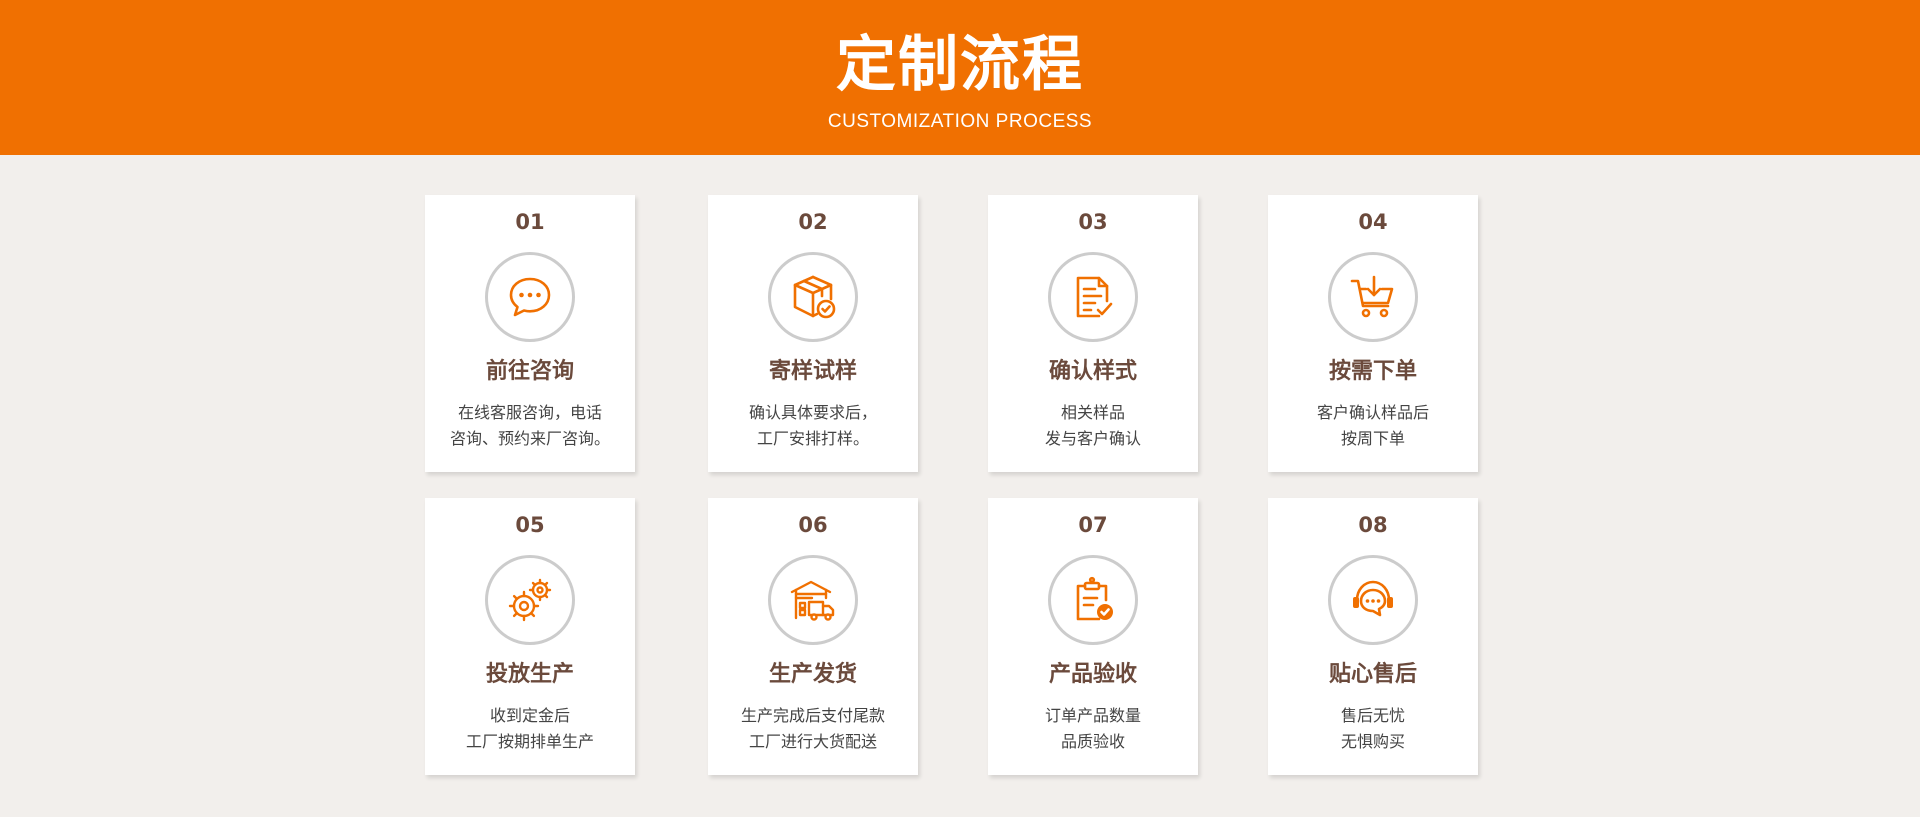 This screenshot has width=1920, height=817. Describe the element at coordinates (1092, 728) in the screenshot. I see `step-description: 订单产品数量 品质验收` at that location.